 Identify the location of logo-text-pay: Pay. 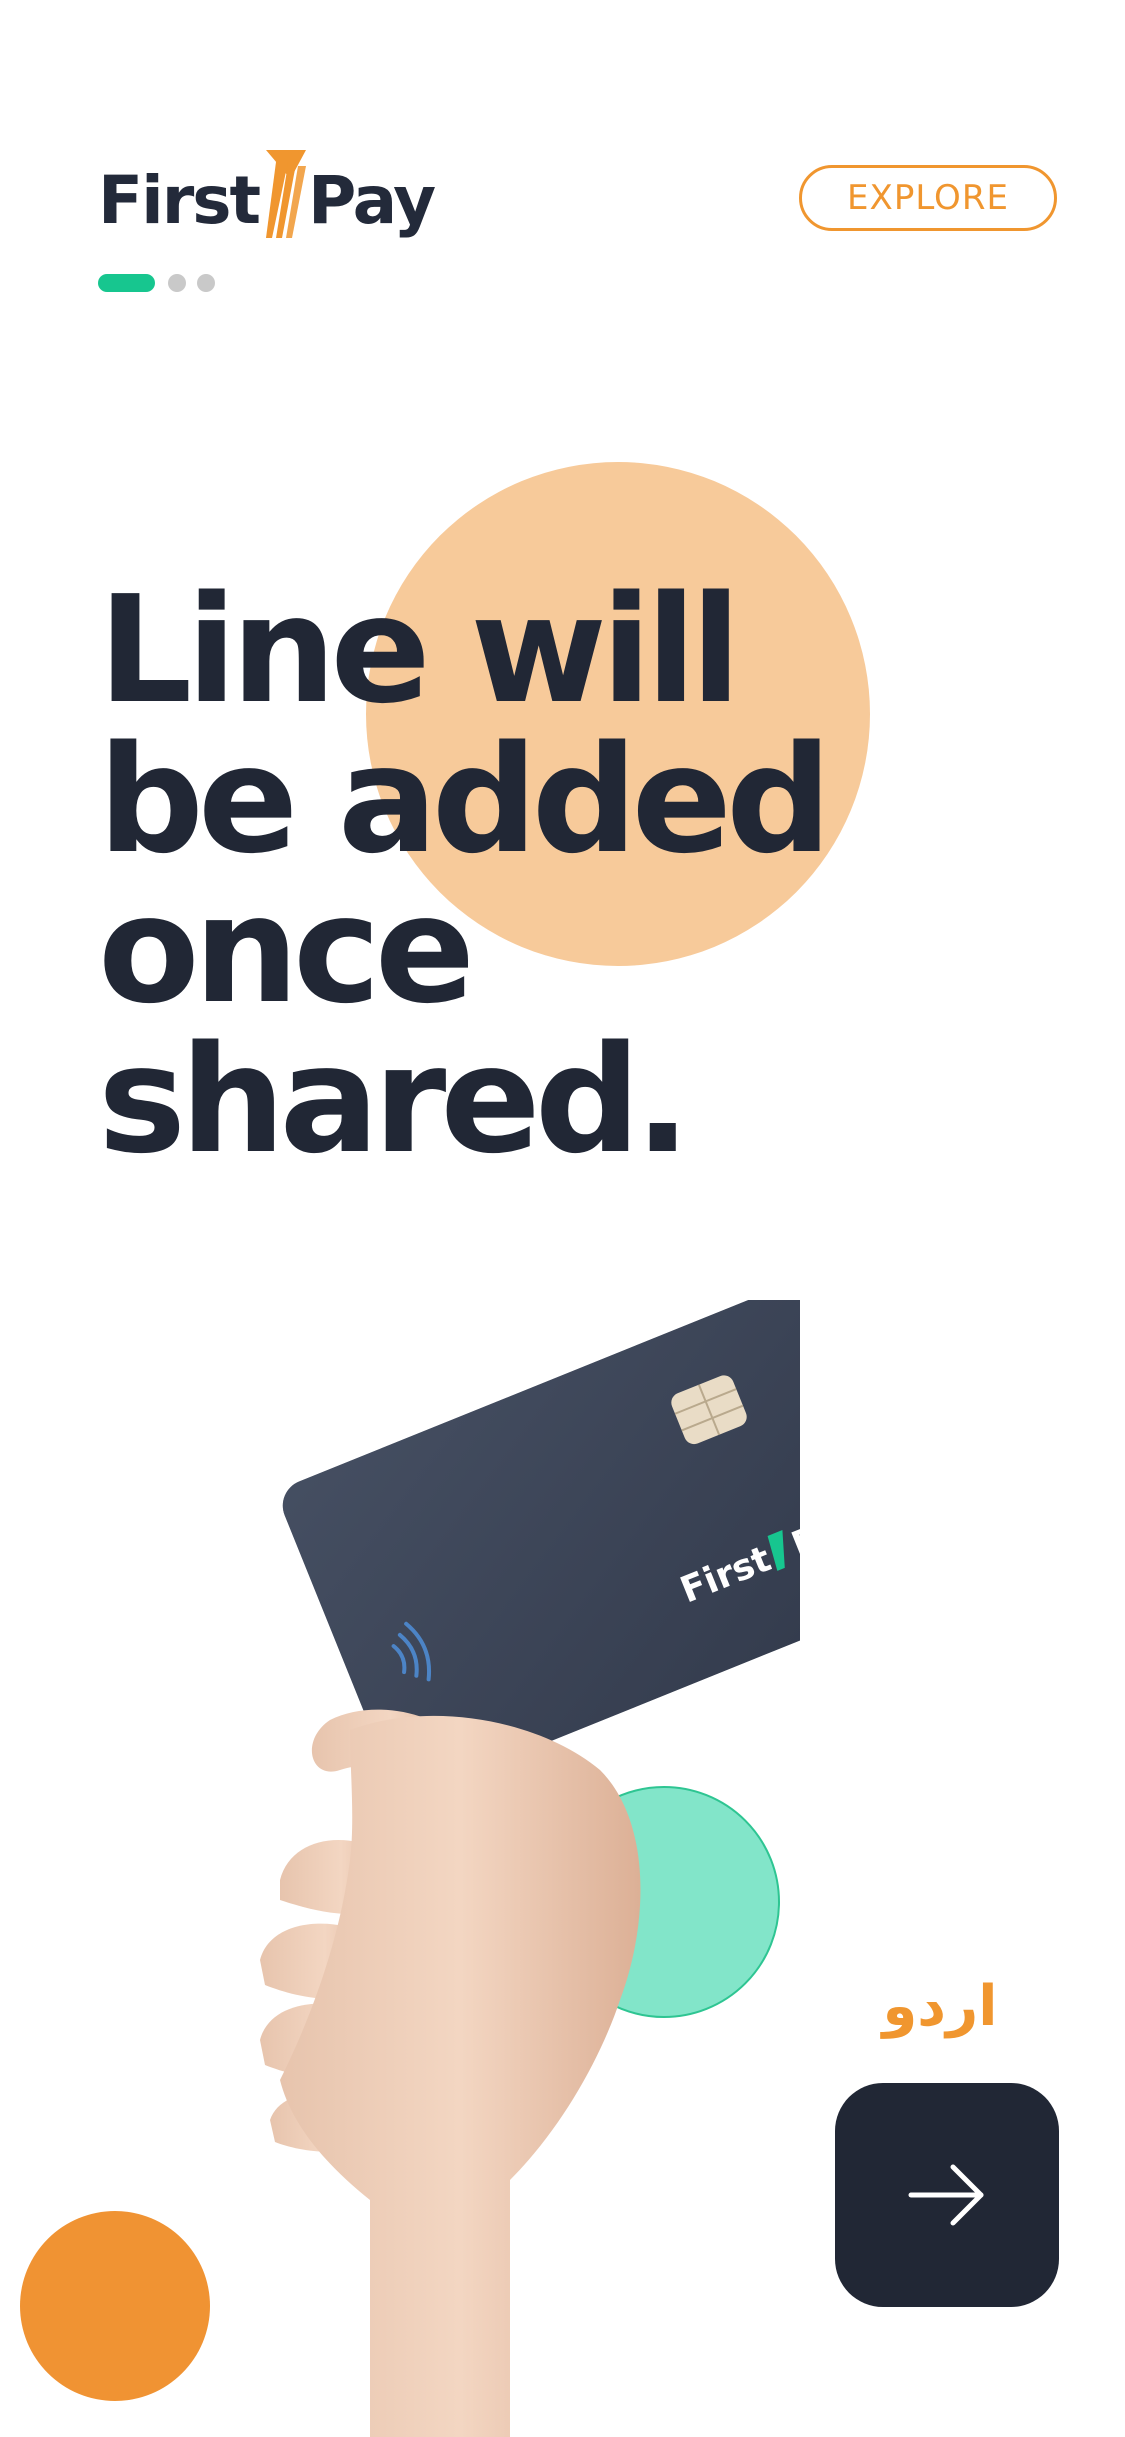
(372, 200).